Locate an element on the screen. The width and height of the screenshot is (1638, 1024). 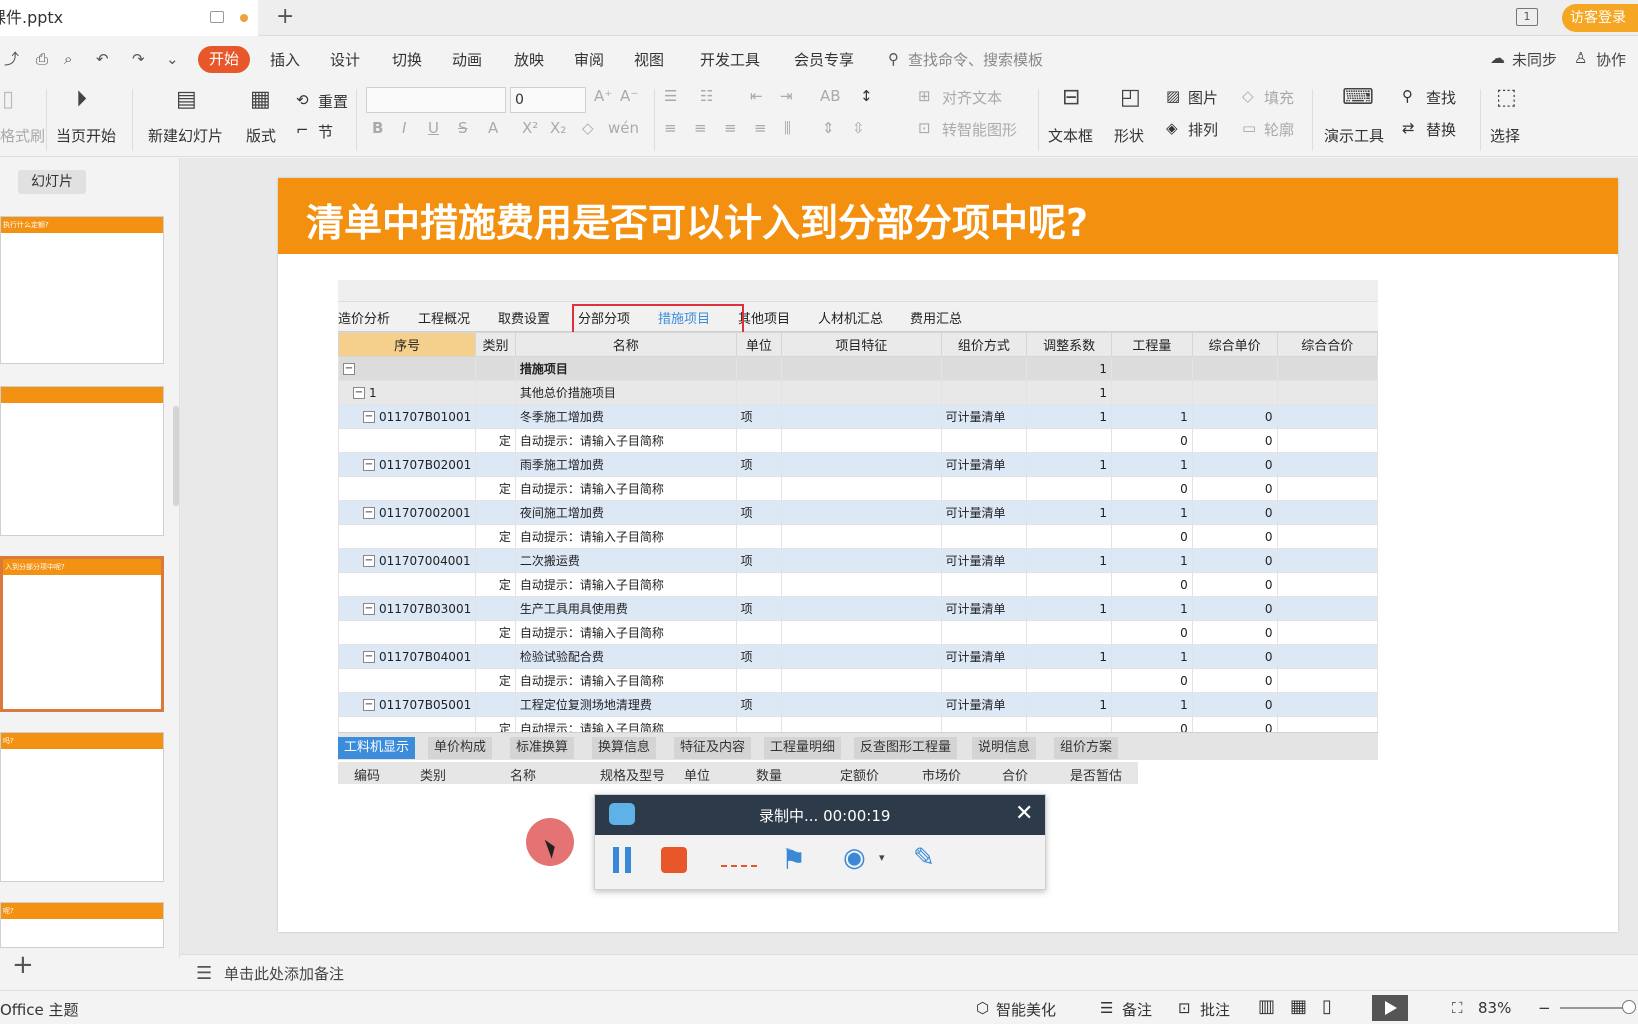
reset-button: 重置 is located at coordinates (333, 101).